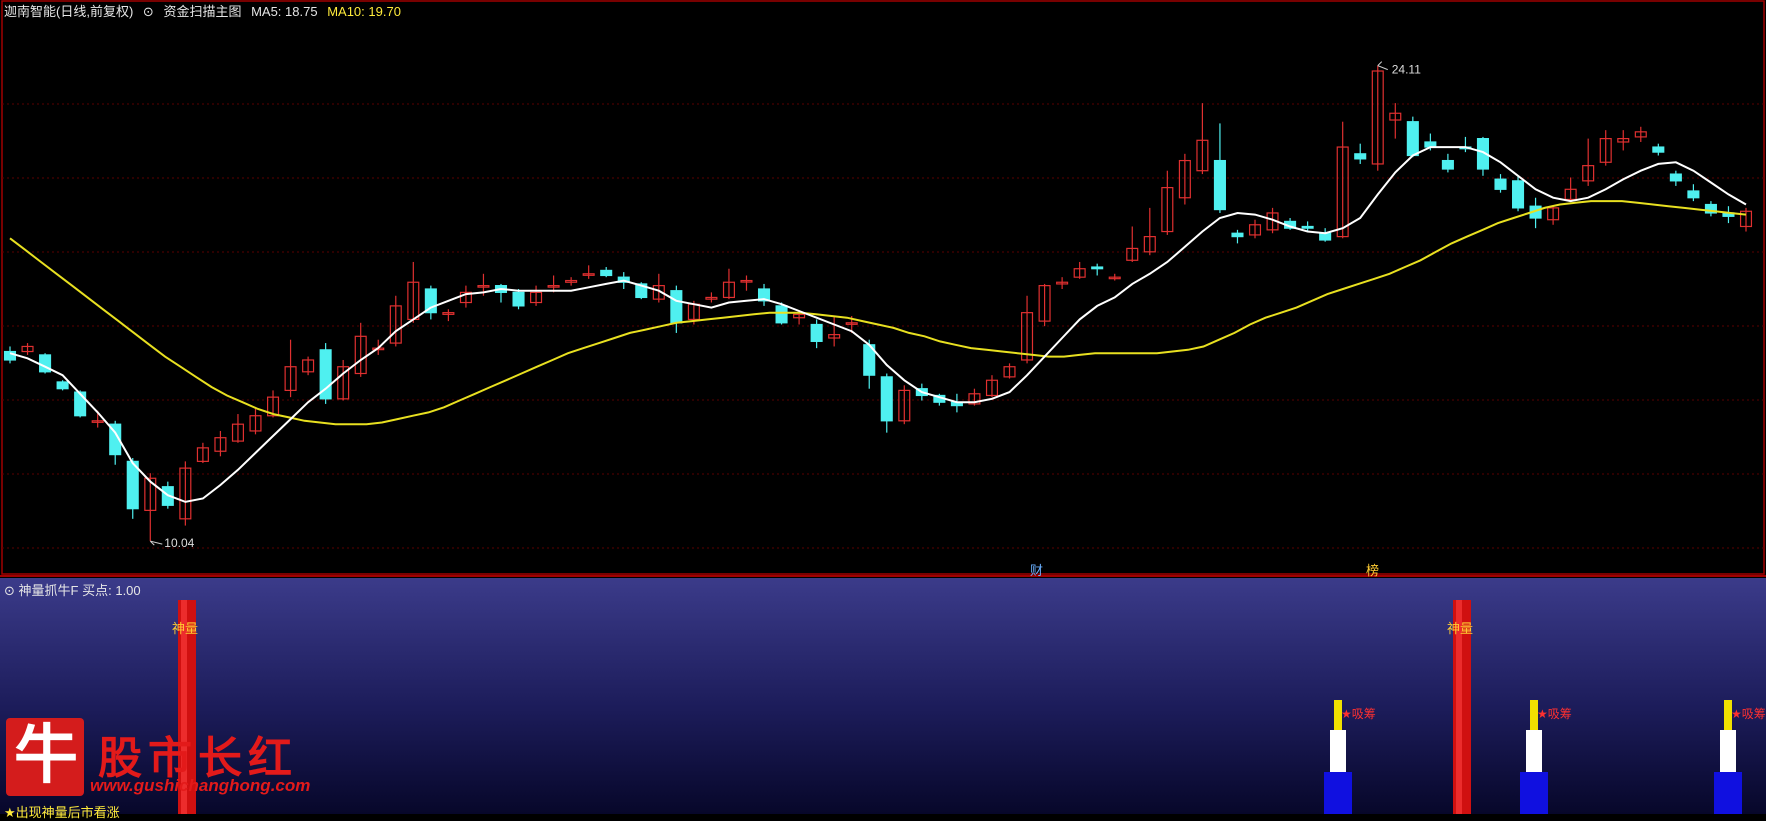 This screenshot has width=1766, height=821. I want to click on buy-point-value: 买点: 1.00, so click(111, 590).